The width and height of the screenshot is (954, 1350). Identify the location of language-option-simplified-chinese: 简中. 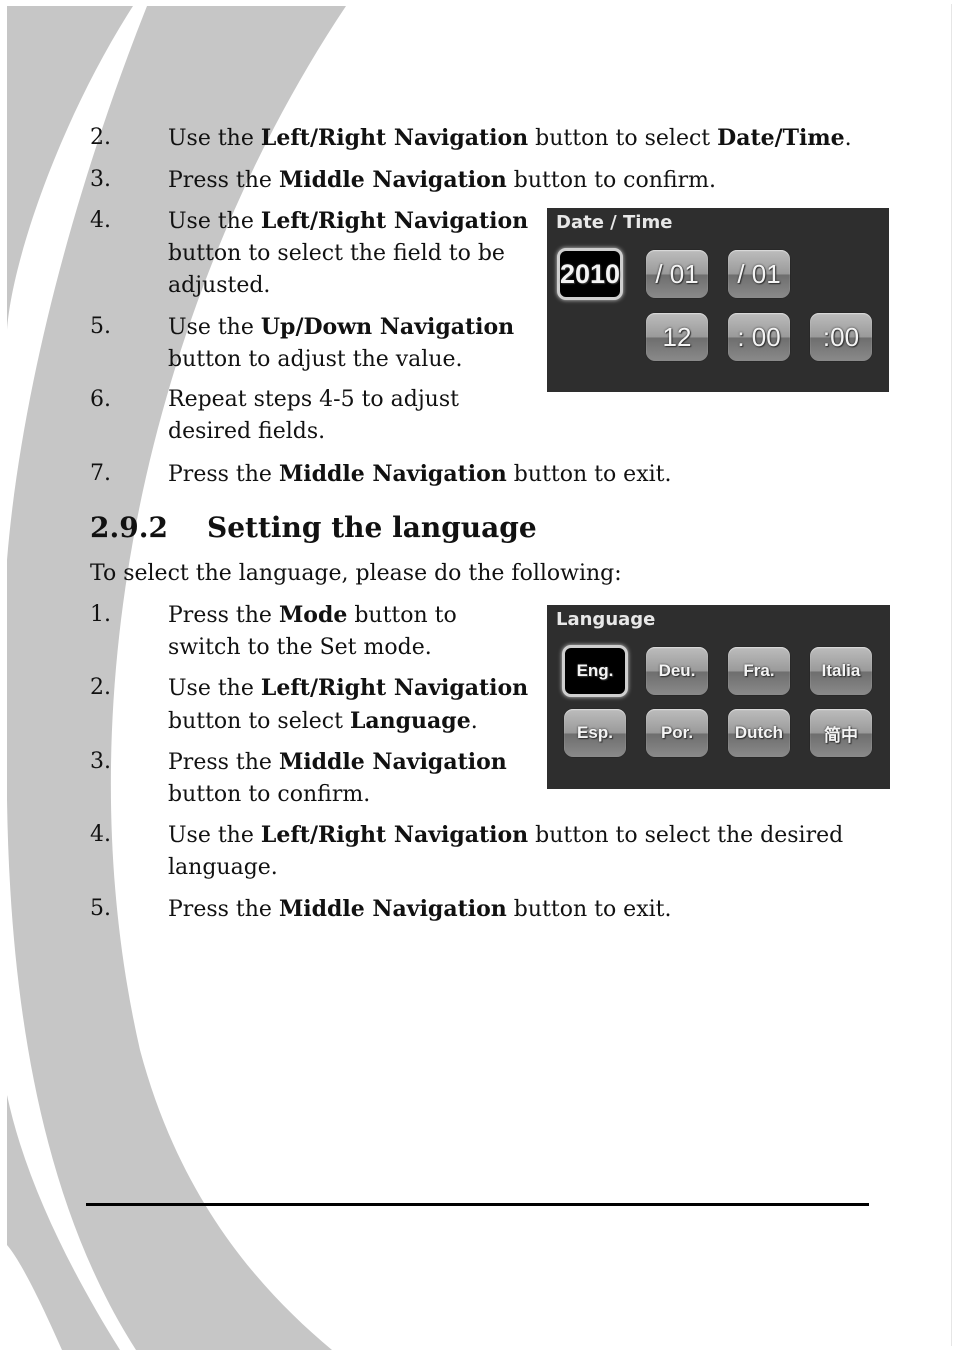
(841, 733).